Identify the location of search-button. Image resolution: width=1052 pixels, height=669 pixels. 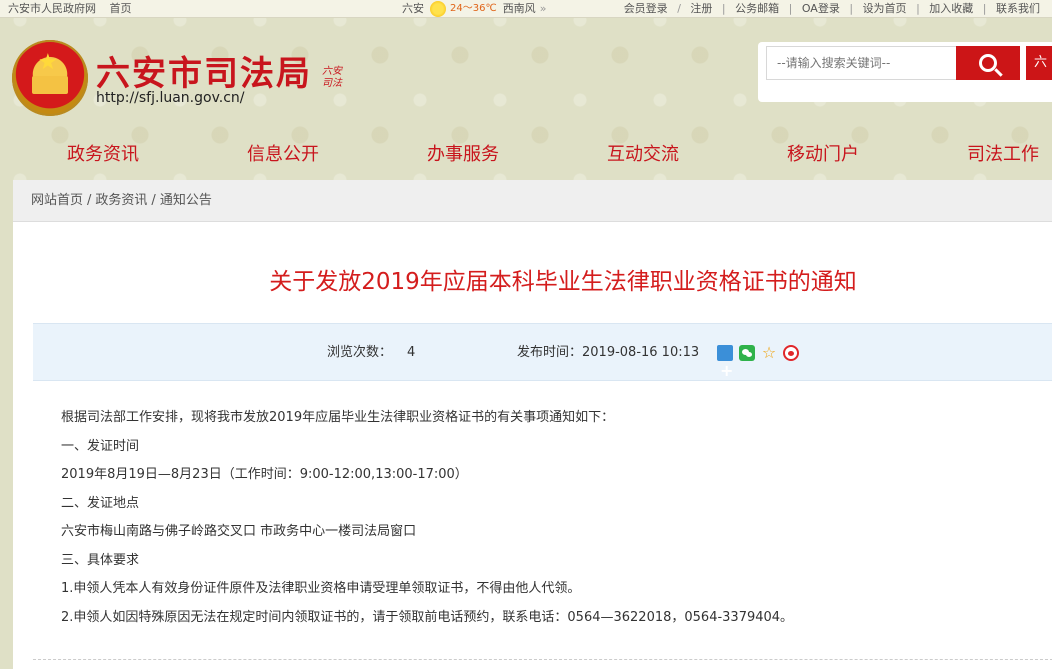
(988, 63).